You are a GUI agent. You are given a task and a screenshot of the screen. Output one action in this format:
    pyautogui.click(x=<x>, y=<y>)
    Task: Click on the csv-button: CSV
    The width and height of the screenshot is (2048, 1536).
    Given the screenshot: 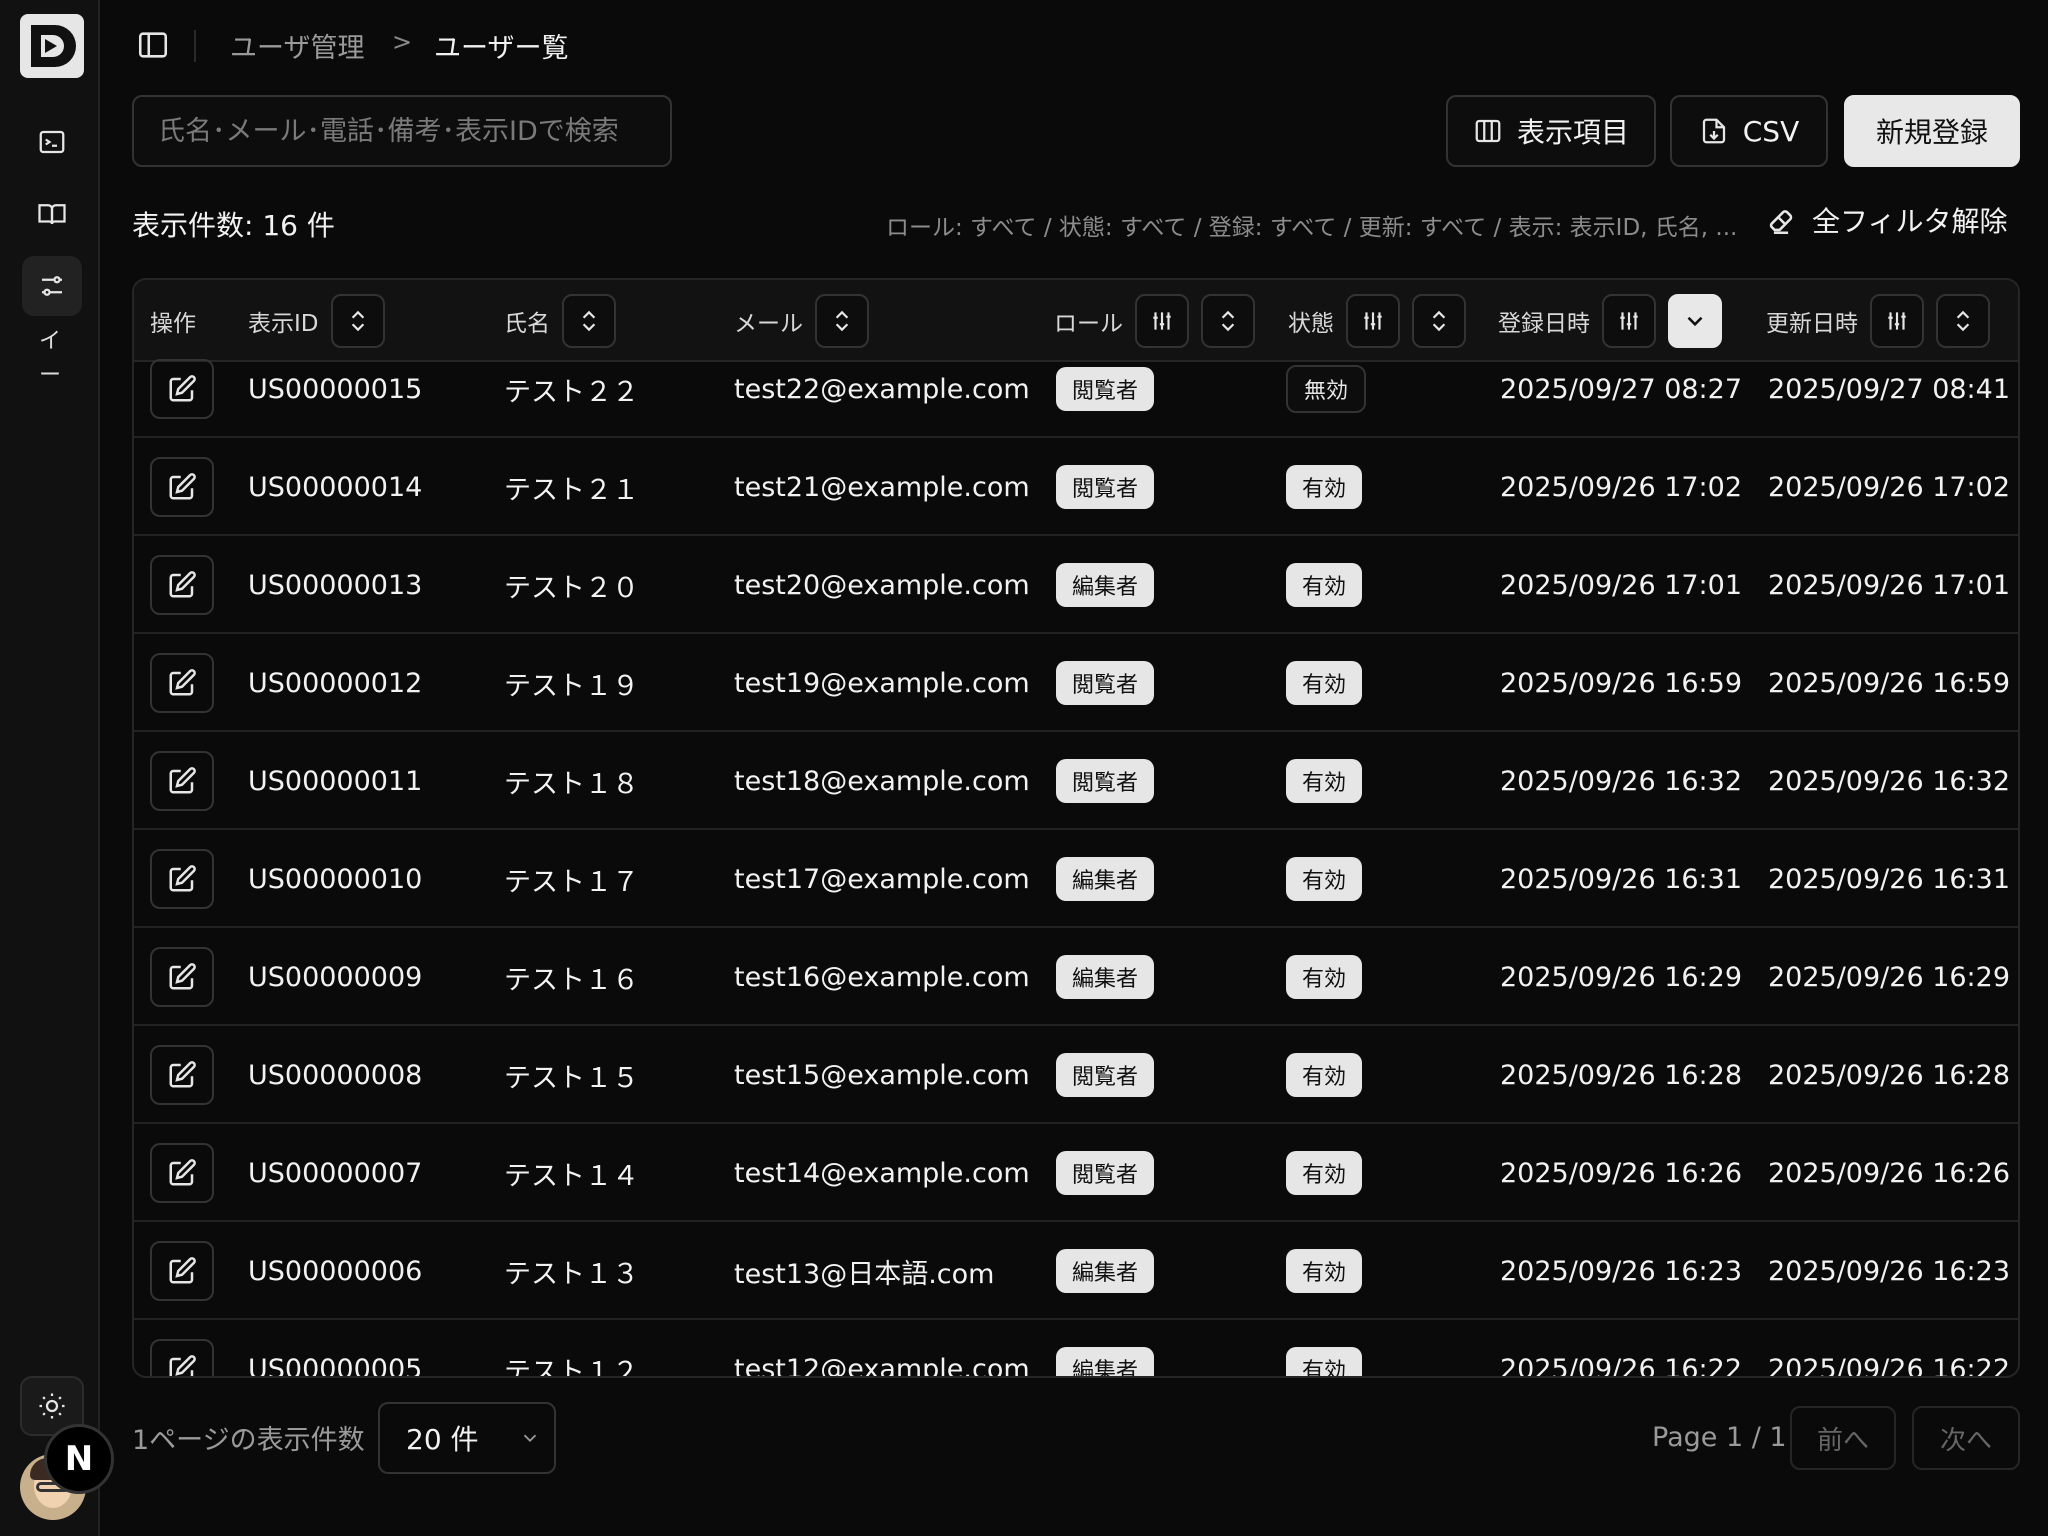 What is the action you would take?
    pyautogui.click(x=1749, y=131)
    